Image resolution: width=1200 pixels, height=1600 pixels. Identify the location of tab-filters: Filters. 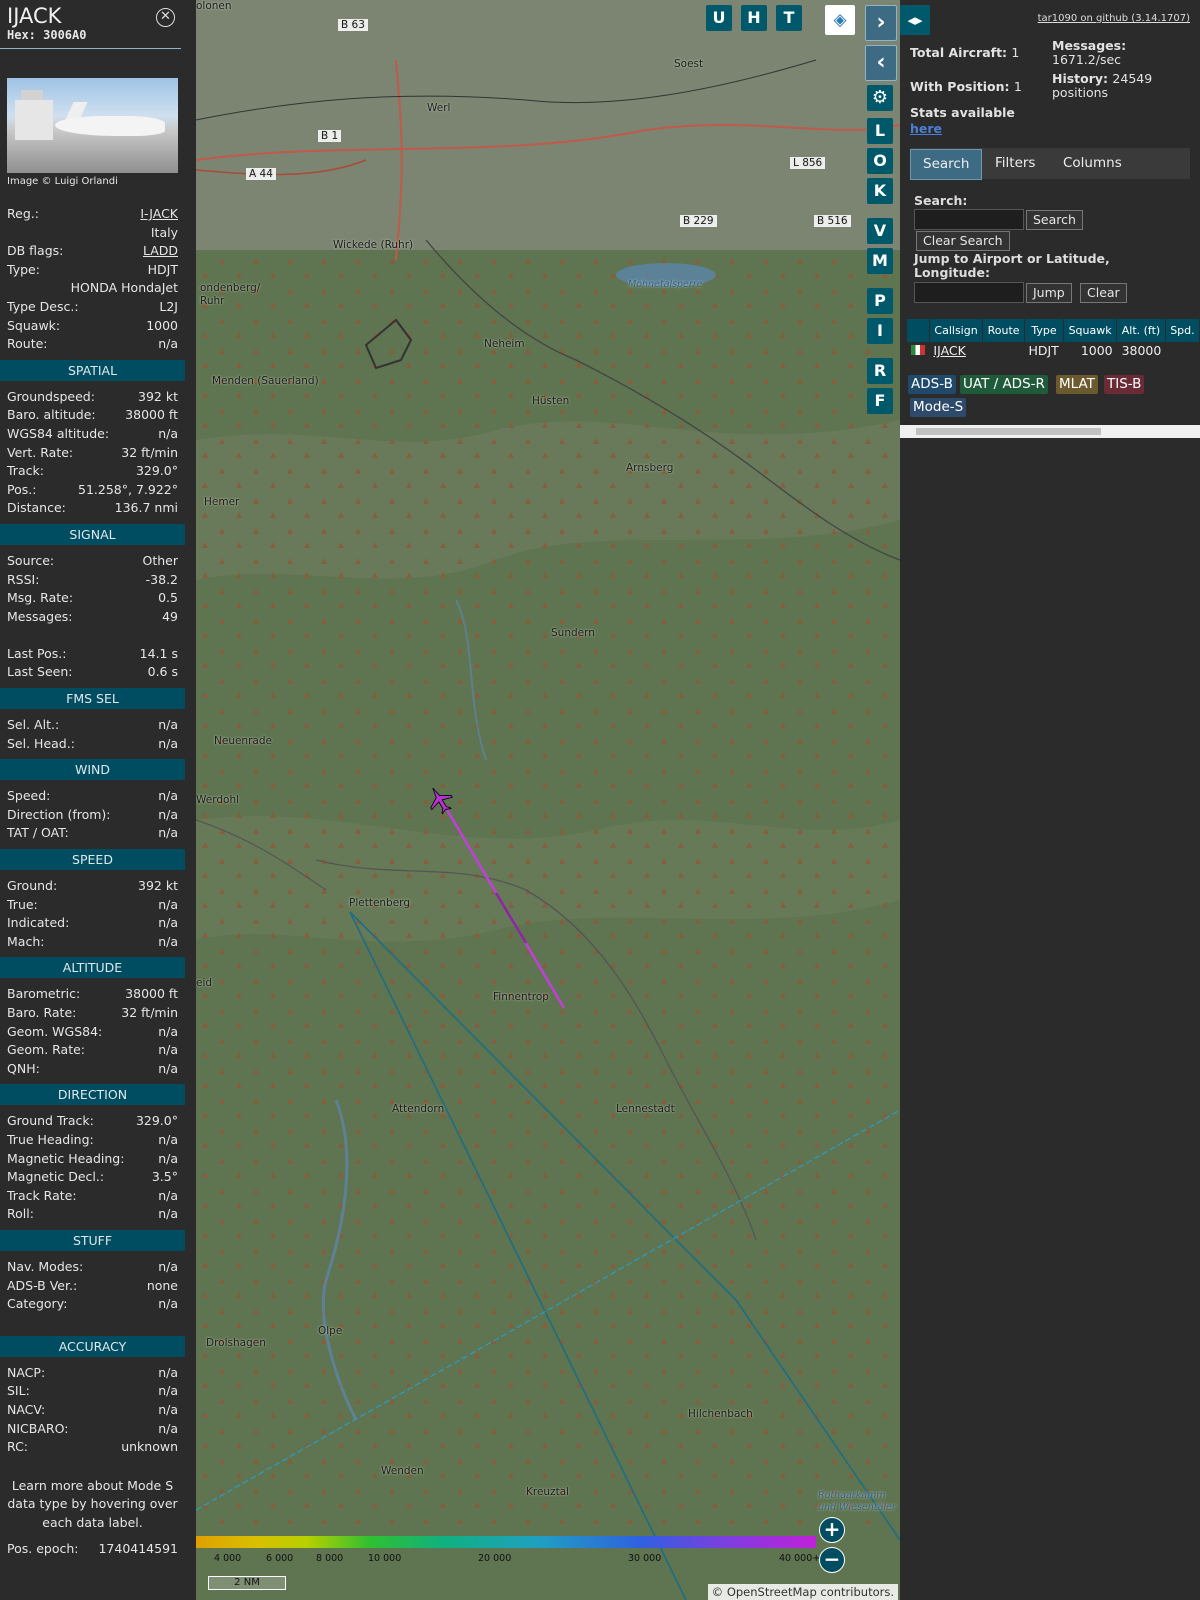
(1015, 163).